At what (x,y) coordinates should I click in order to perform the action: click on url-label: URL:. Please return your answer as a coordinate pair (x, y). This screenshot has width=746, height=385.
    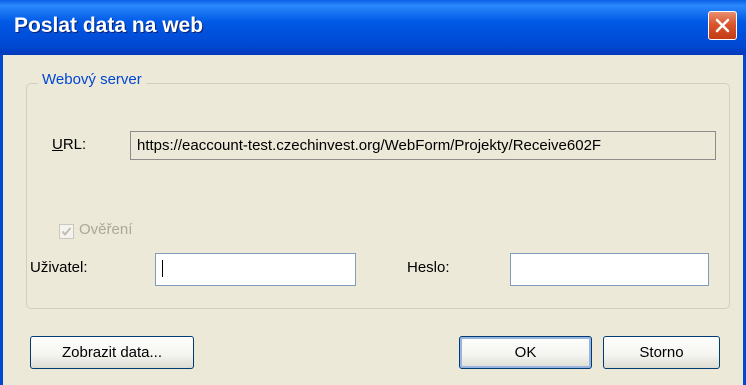
    Looking at the image, I should click on (69, 144).